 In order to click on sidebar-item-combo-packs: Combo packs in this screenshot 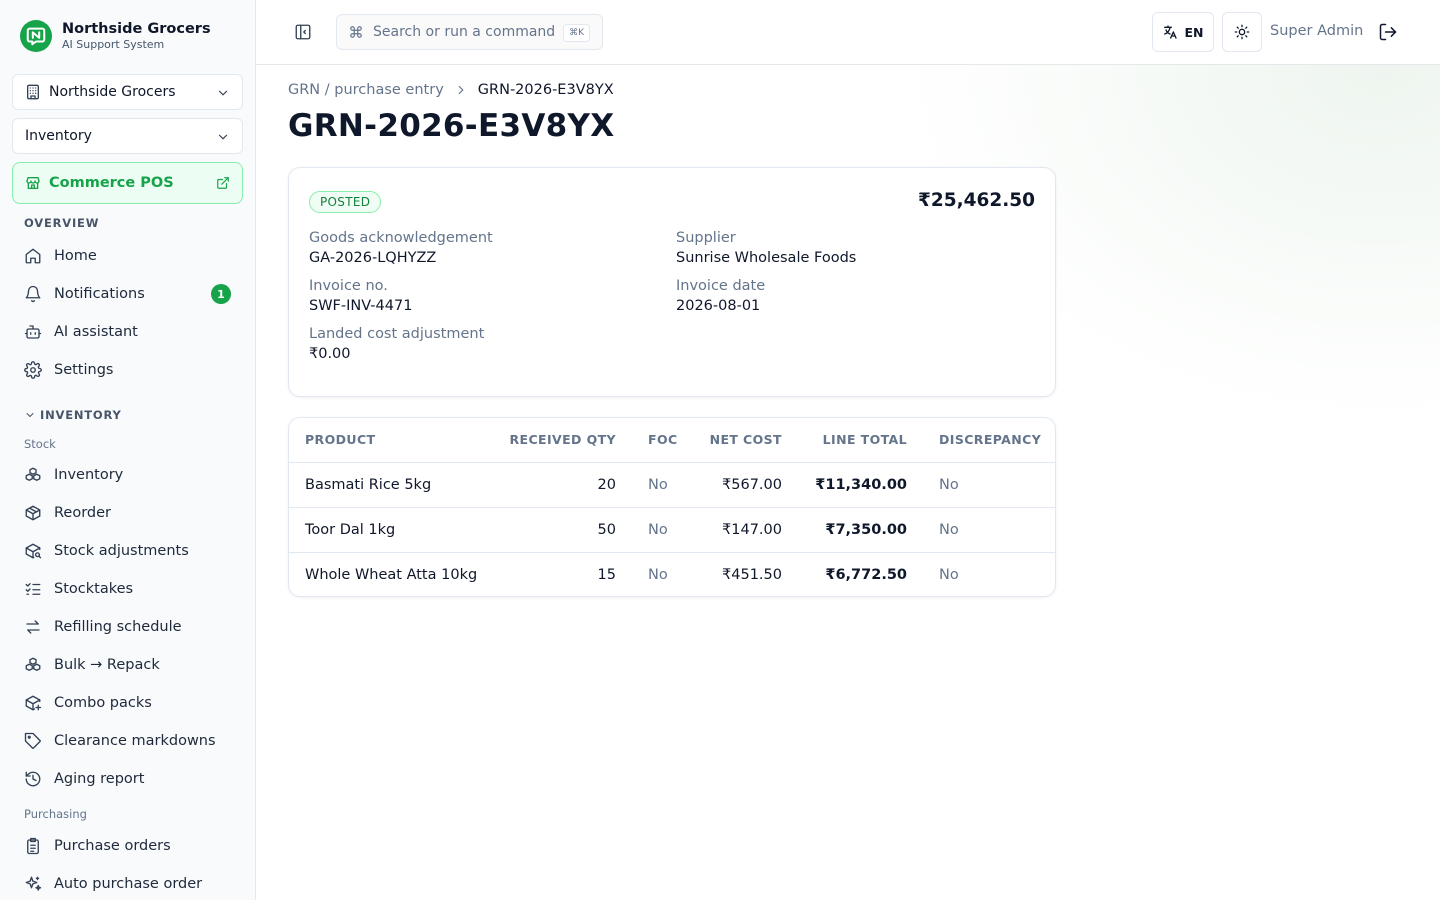, I will do `click(127, 703)`.